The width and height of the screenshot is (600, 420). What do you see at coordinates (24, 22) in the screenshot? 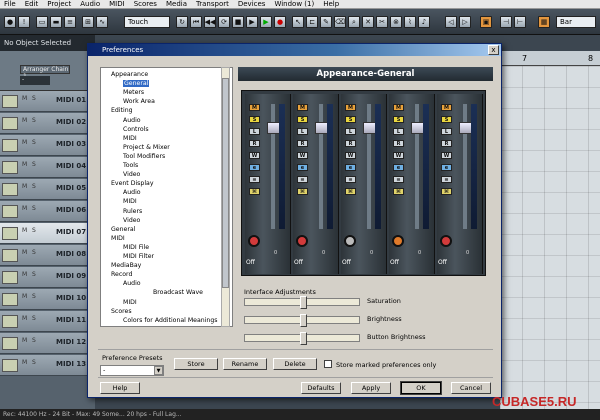
I see `constrain-delay-button: !` at bounding box center [24, 22].